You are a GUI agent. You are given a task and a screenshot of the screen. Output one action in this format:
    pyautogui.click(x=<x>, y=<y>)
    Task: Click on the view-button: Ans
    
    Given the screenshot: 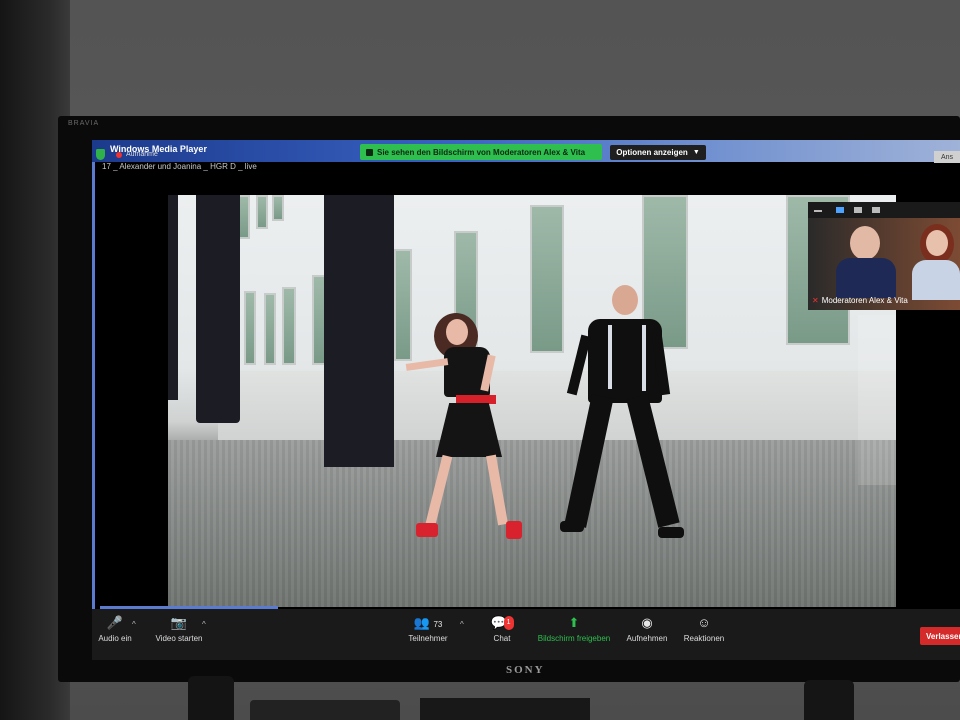 What is the action you would take?
    pyautogui.click(x=947, y=157)
    